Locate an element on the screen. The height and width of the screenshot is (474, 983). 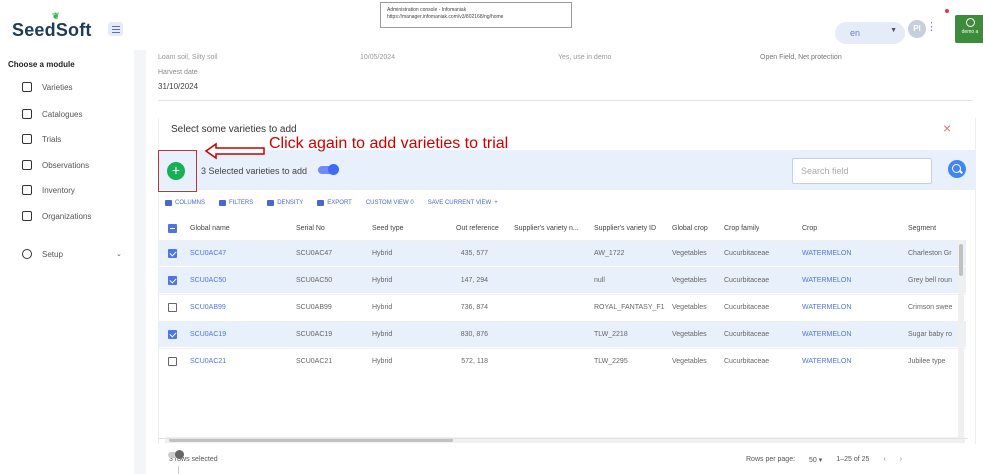
notification-dot is located at coordinates (947, 11).